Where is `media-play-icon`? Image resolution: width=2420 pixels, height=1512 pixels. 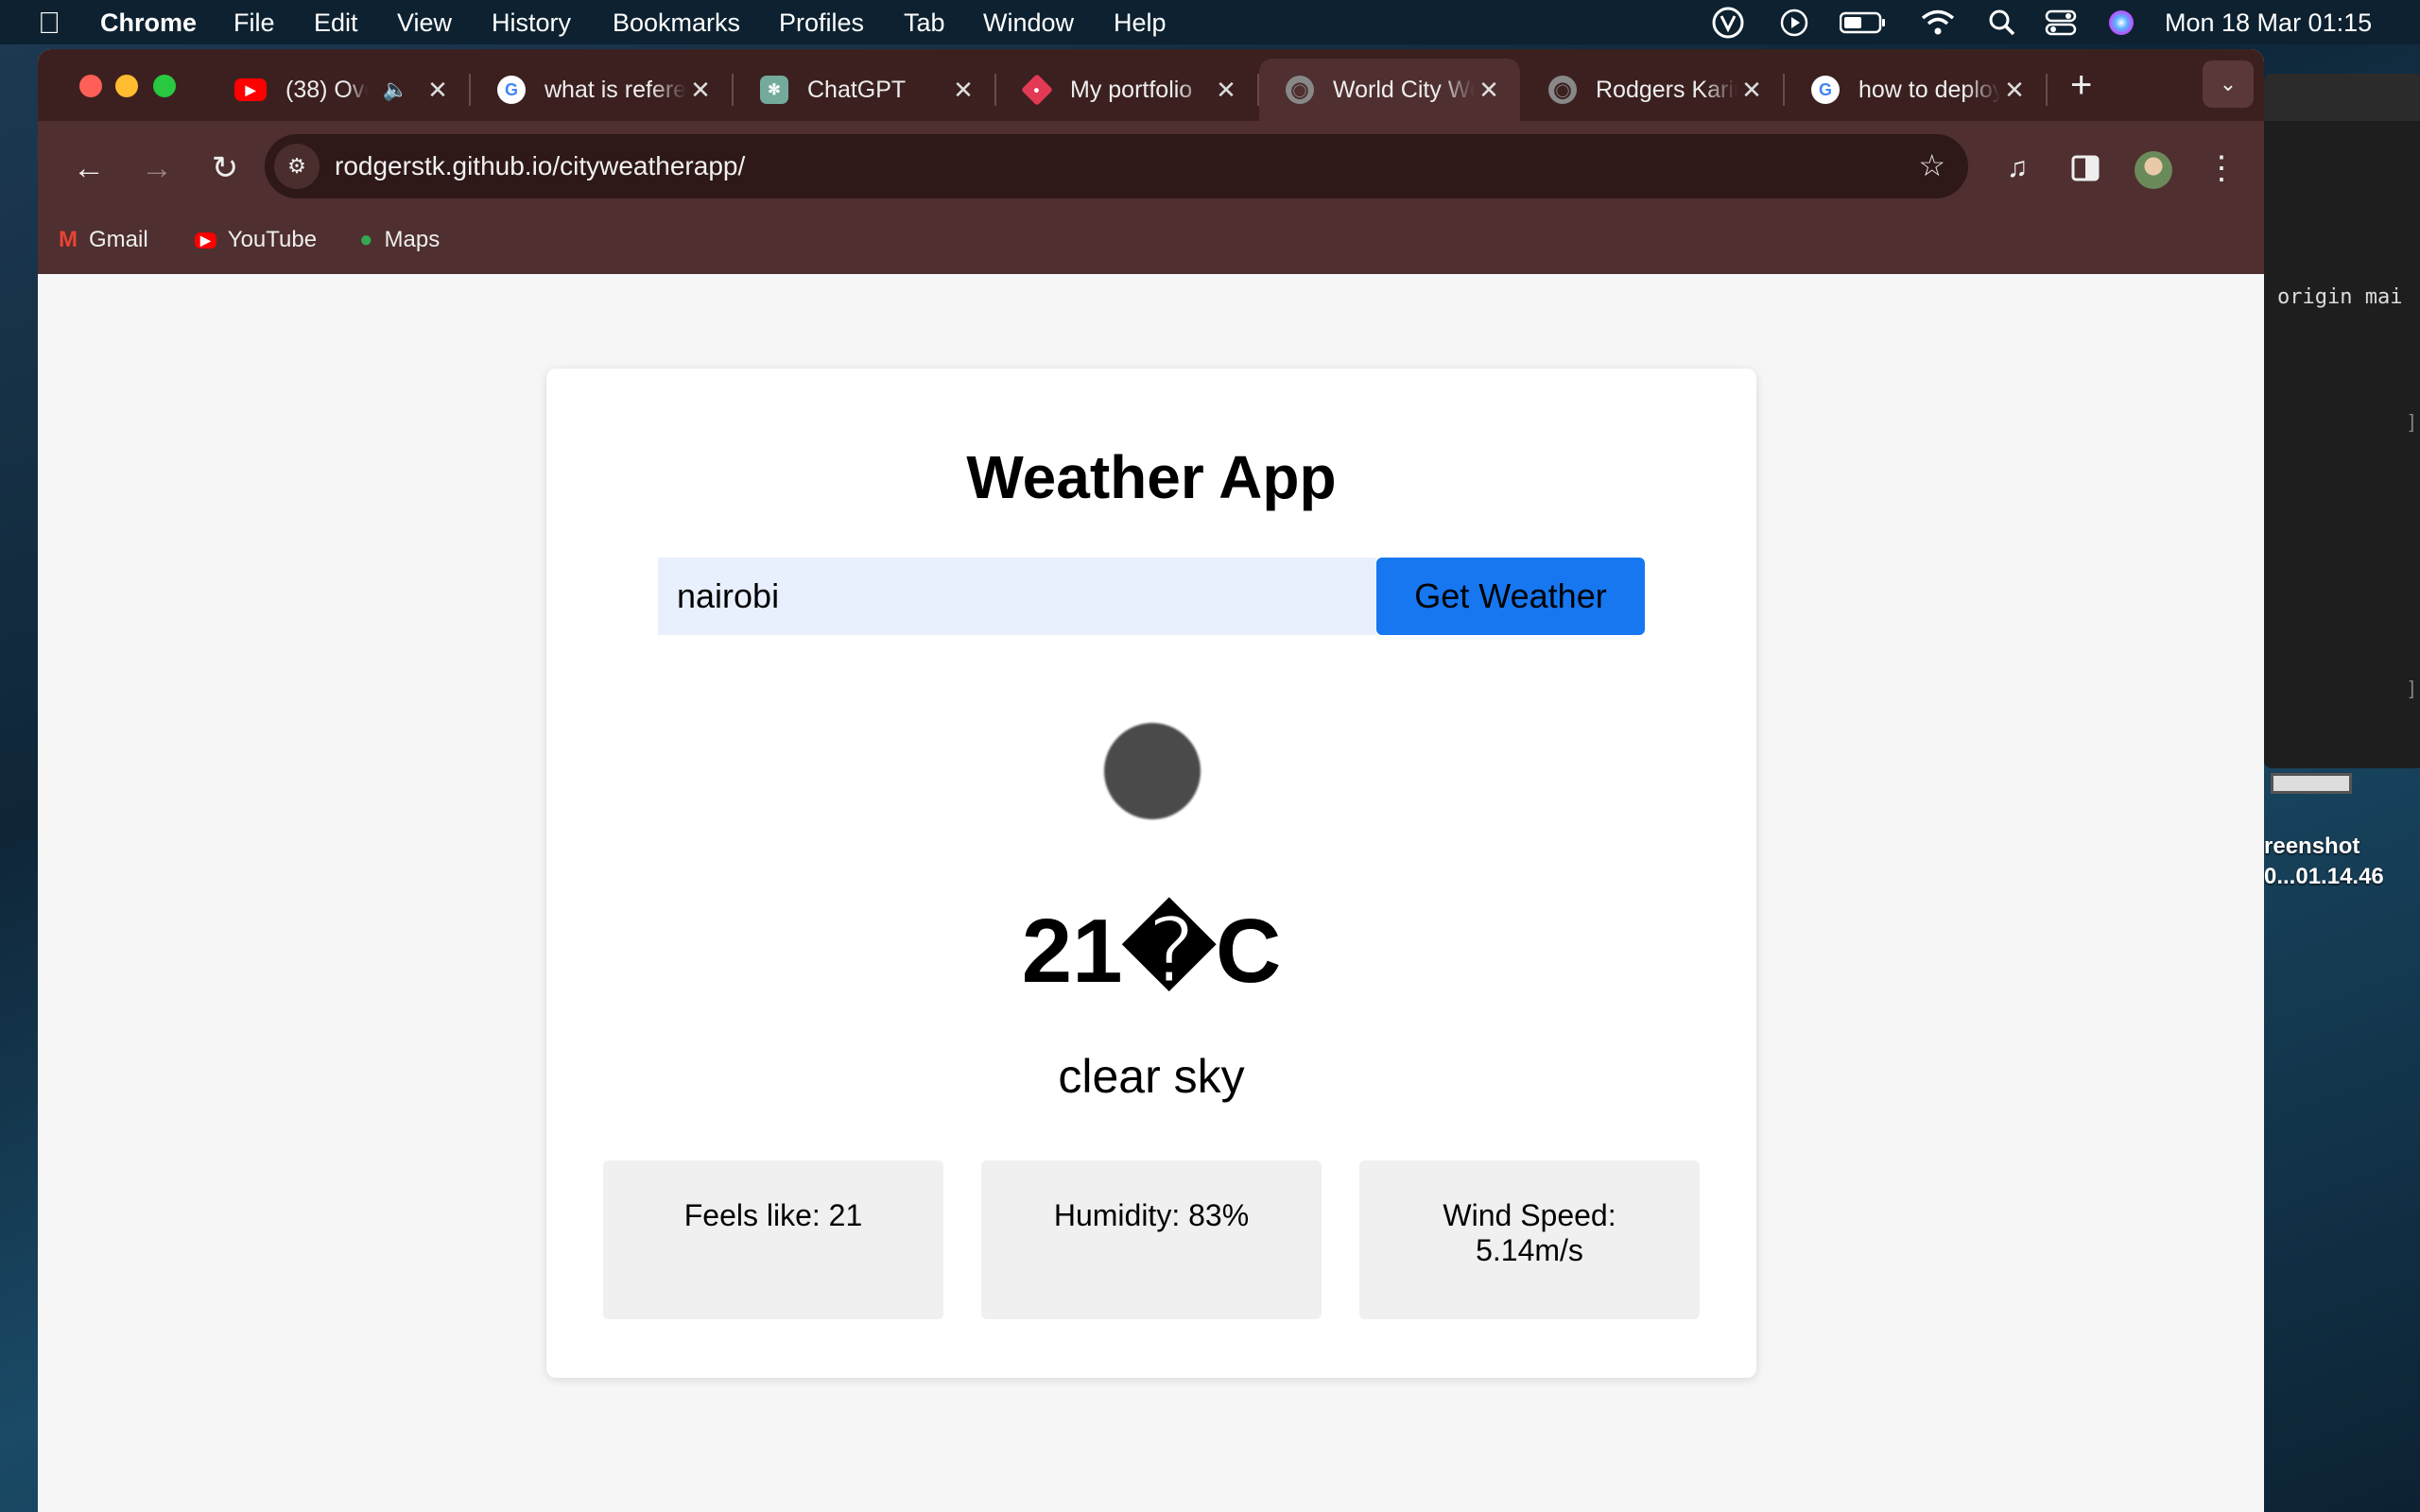
media-play-icon is located at coordinates (1794, 23).